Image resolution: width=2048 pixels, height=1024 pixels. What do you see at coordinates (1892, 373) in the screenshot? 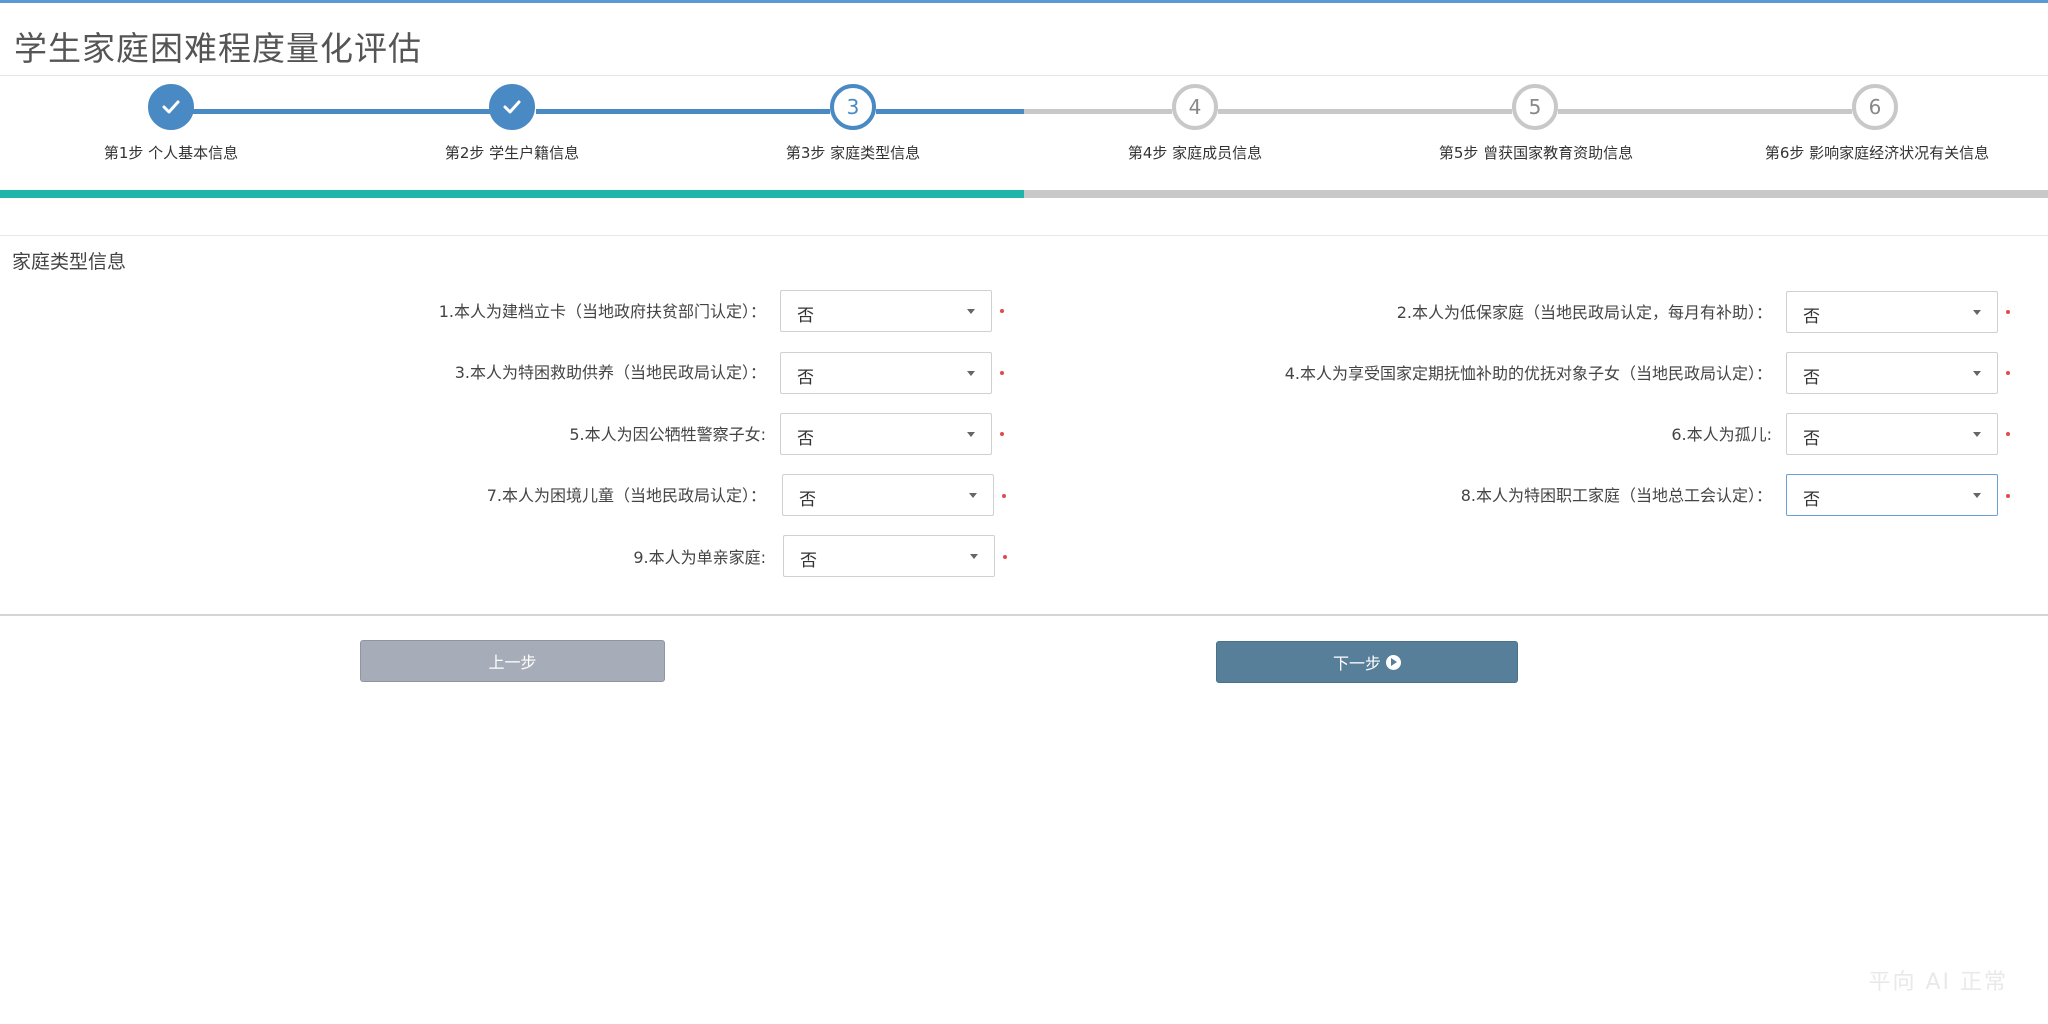
I see `field-4-select: 否` at bounding box center [1892, 373].